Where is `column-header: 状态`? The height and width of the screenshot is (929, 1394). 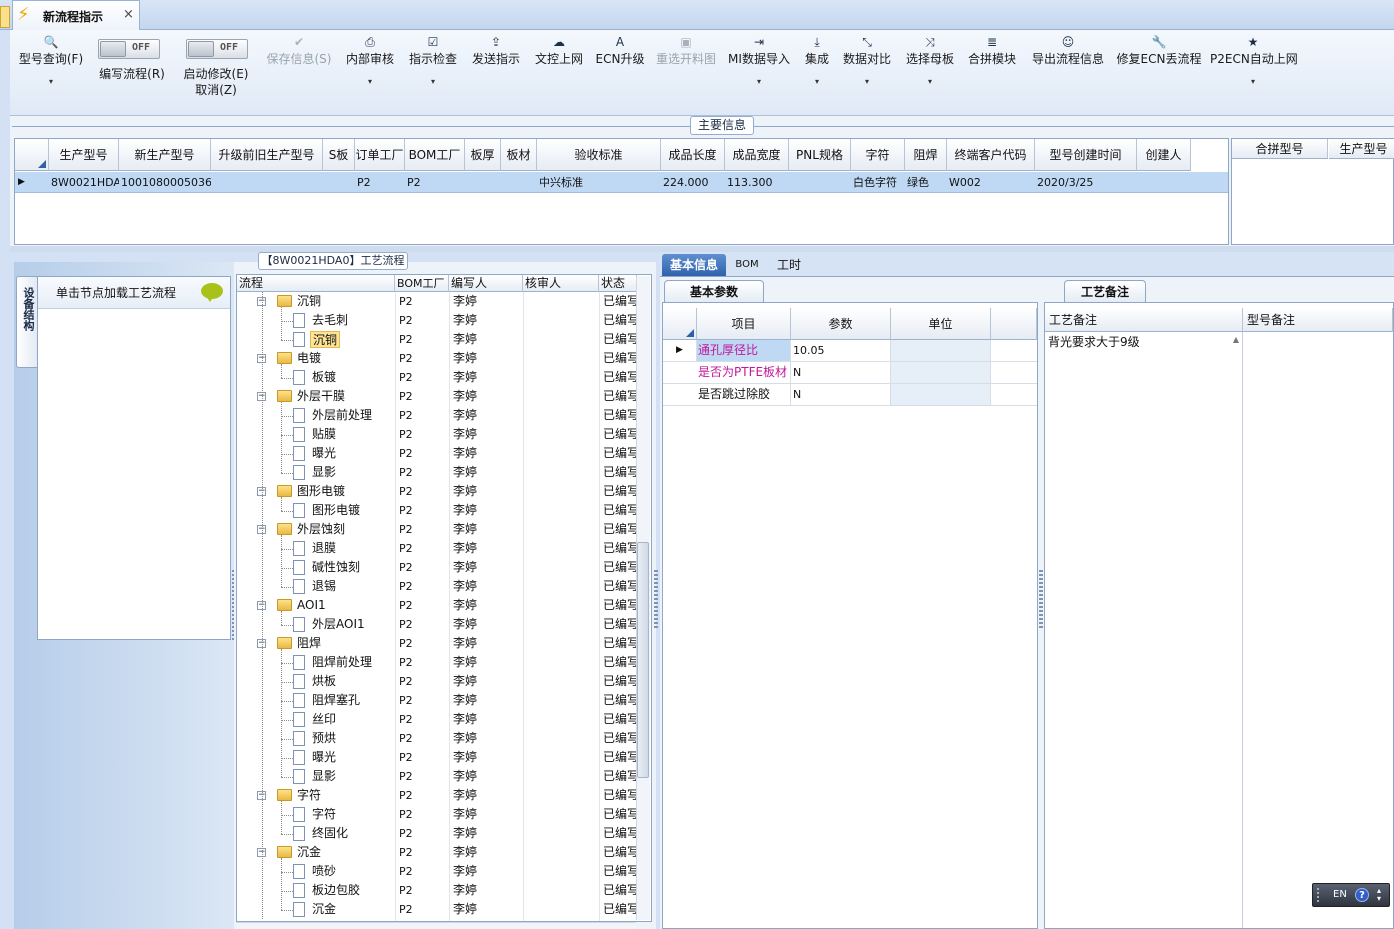
column-header: 状态 is located at coordinates (618, 283).